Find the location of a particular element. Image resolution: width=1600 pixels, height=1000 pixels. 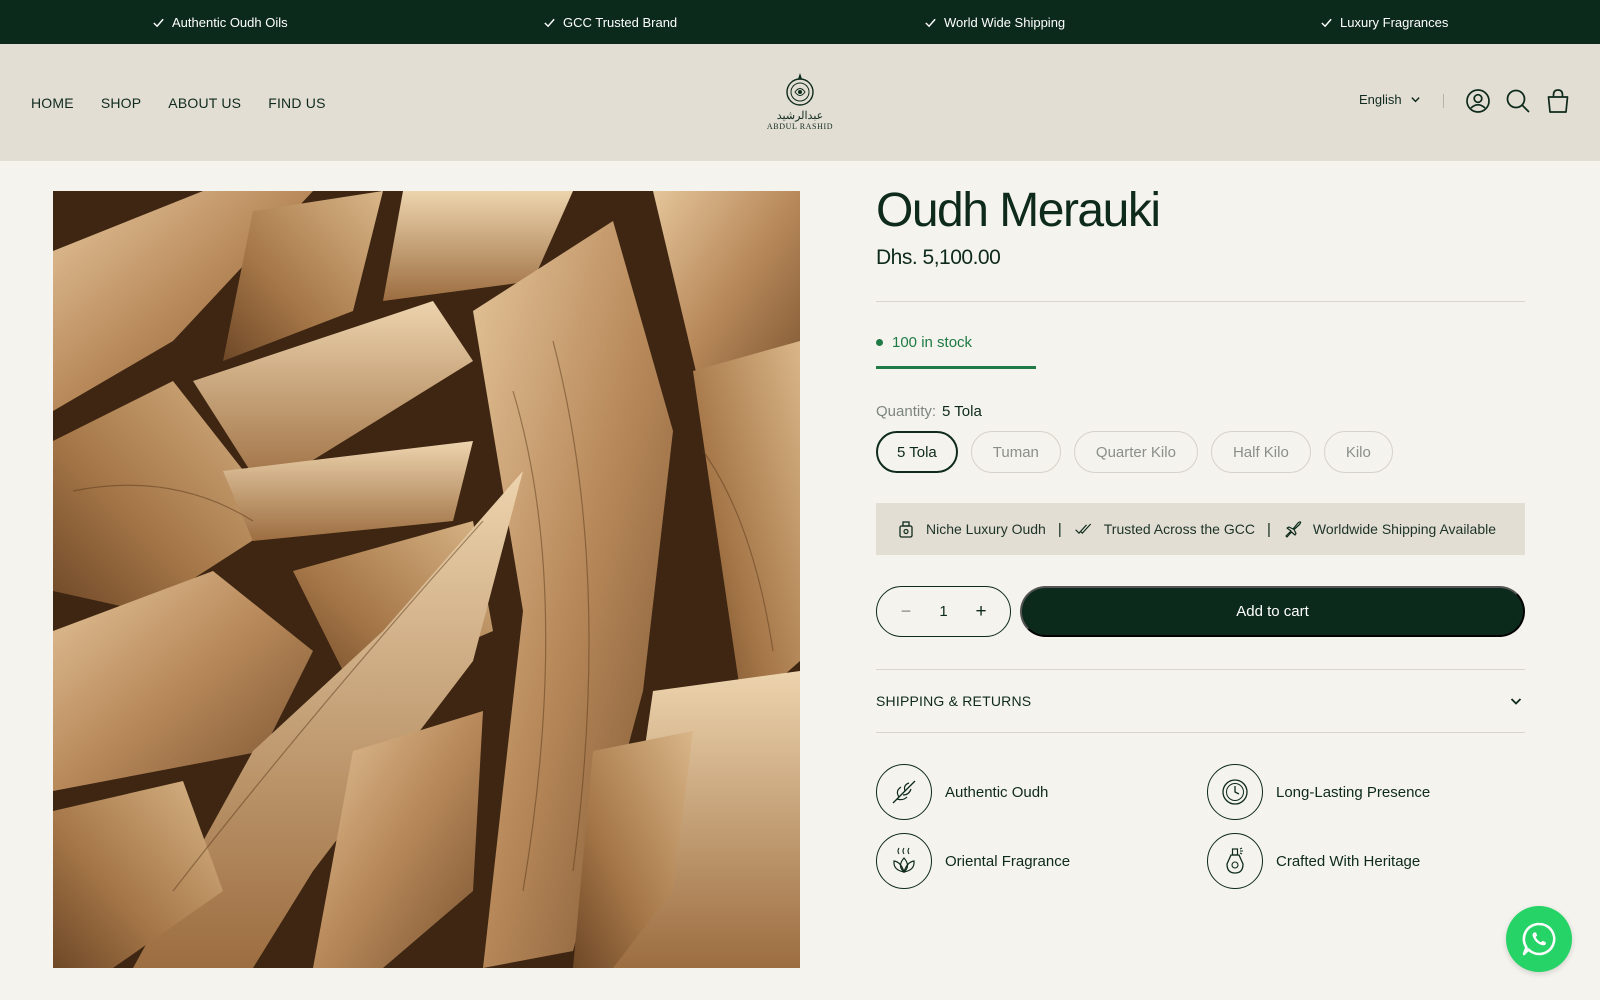

language-label: English is located at coordinates (1380, 99).